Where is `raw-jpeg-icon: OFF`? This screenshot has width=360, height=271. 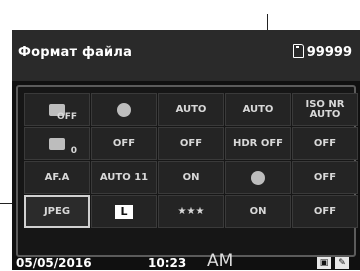
raw-jpeg-icon: OFF is located at coordinates (57, 109).